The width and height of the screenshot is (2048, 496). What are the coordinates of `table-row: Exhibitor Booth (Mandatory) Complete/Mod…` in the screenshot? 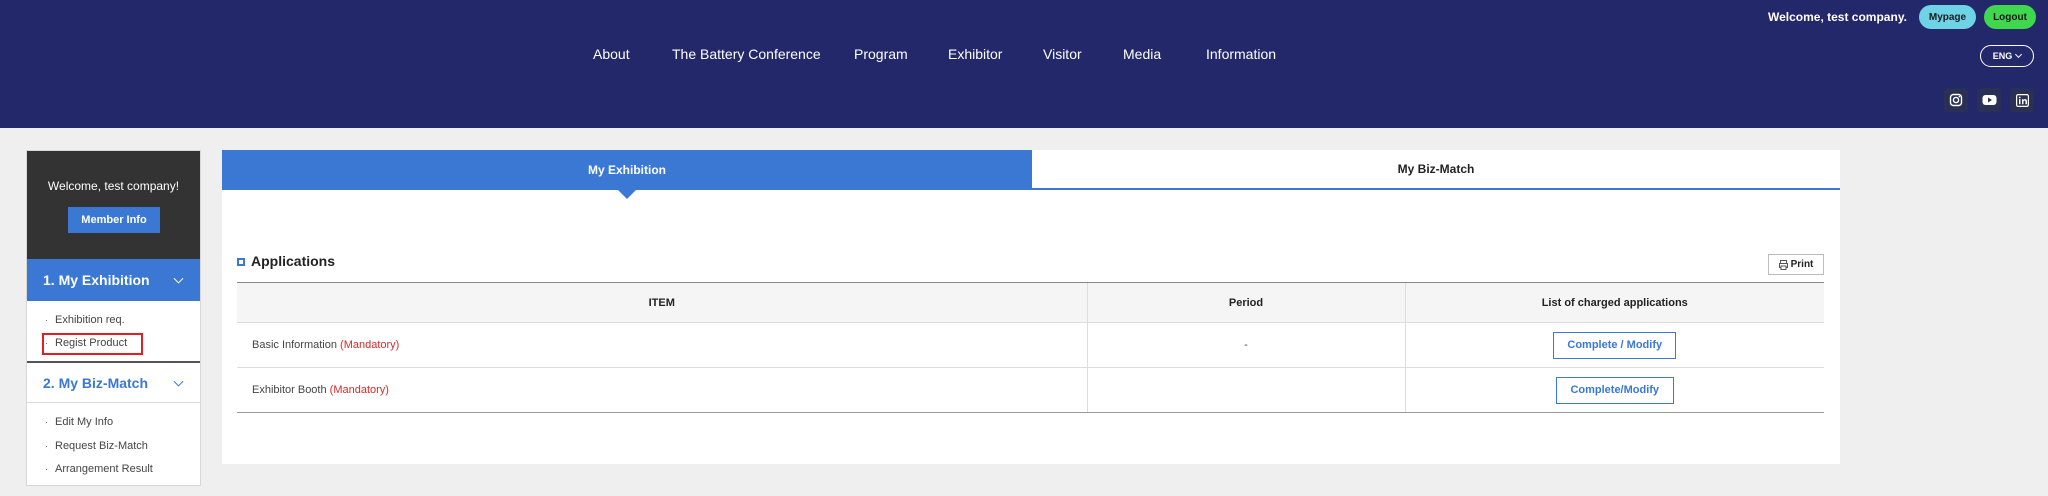 It's located at (1030, 390).